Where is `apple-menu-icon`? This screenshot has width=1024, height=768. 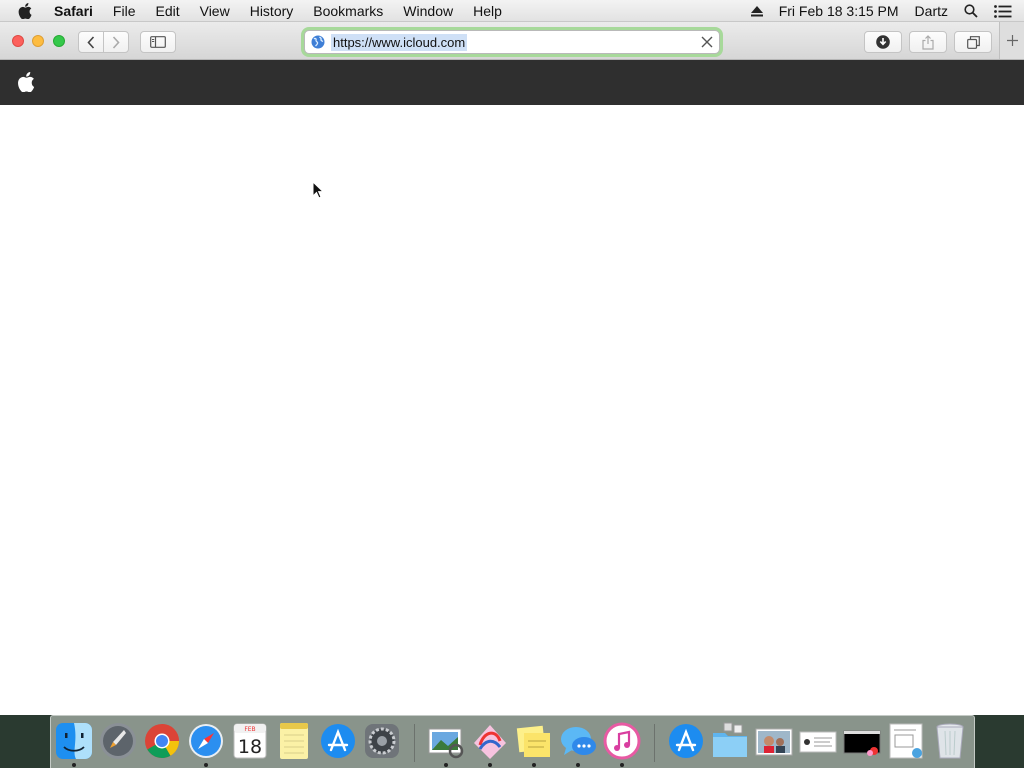 apple-menu-icon is located at coordinates (28, 10).